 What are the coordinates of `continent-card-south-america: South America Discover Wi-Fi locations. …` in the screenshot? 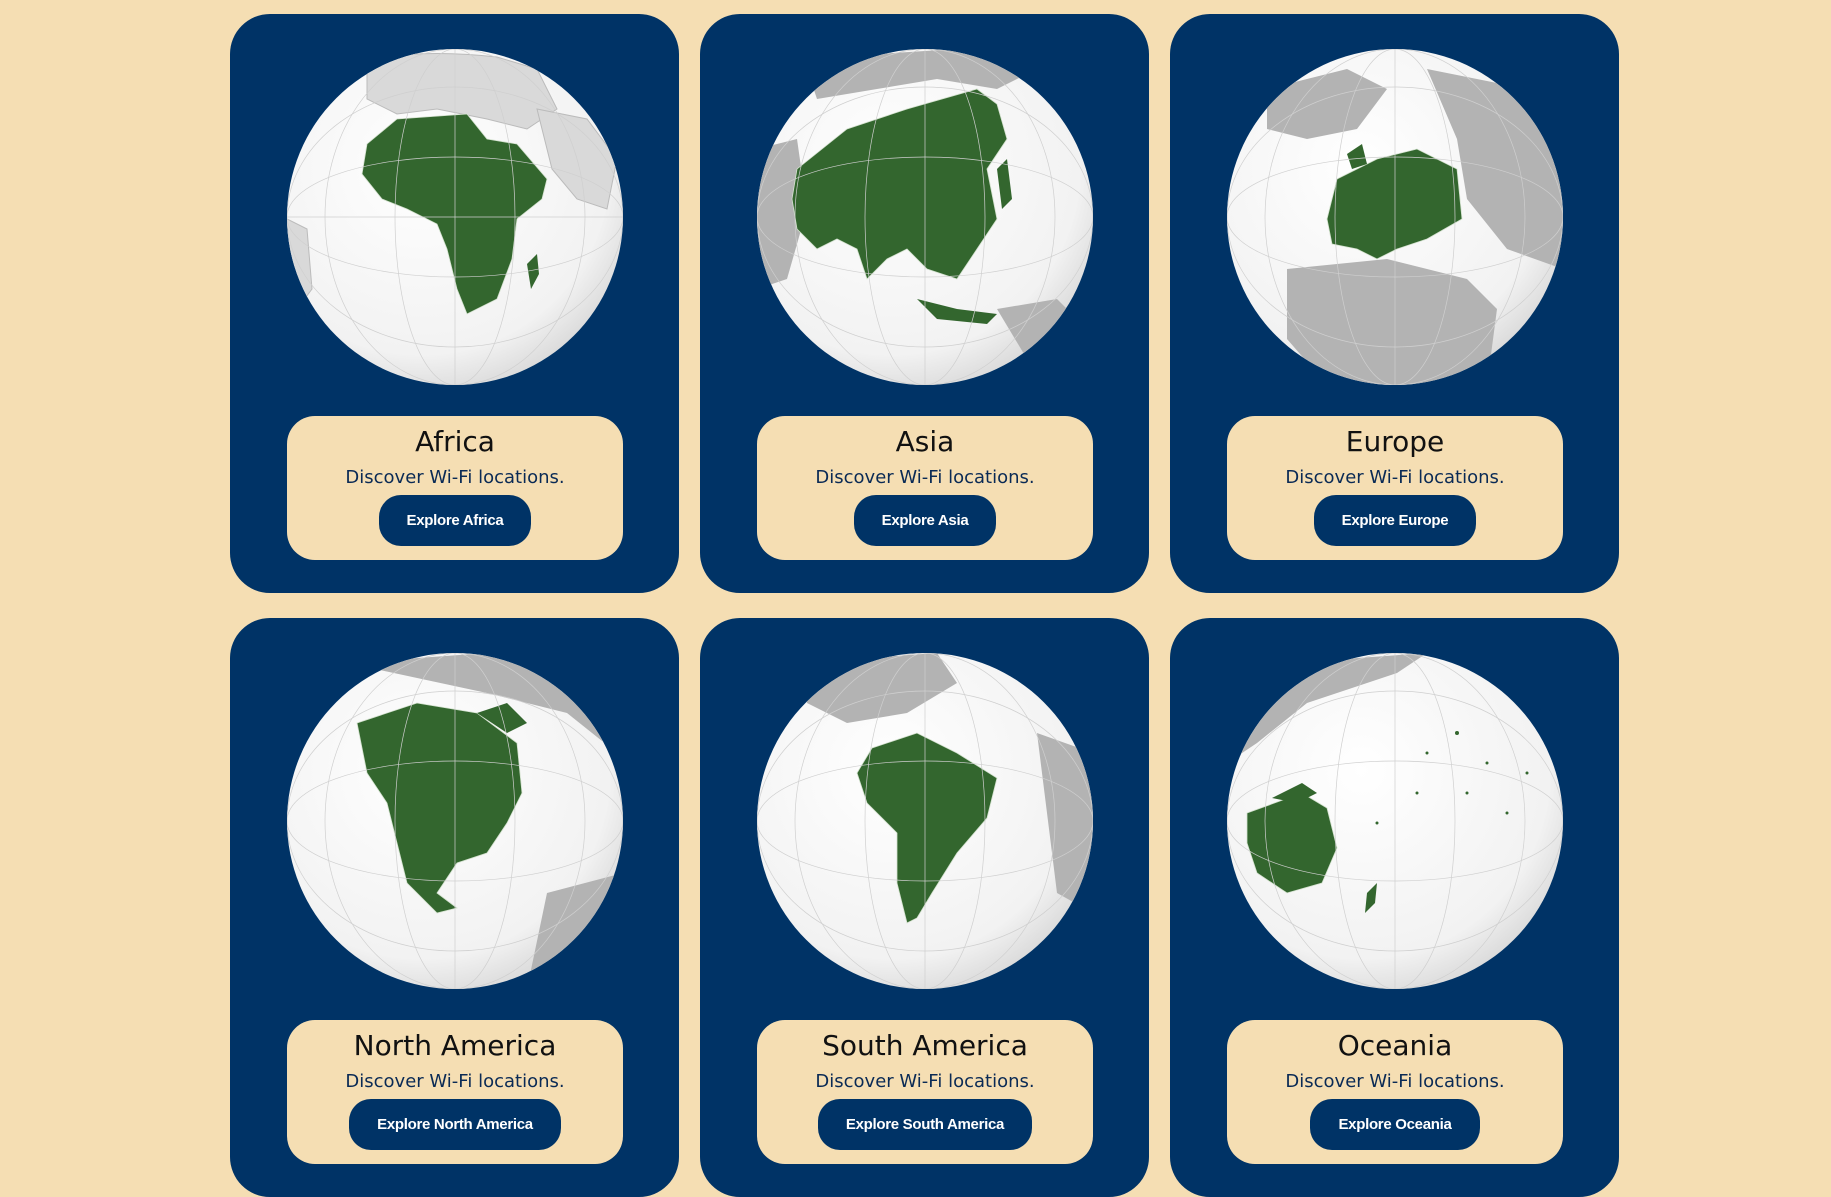 It's located at (924, 907).